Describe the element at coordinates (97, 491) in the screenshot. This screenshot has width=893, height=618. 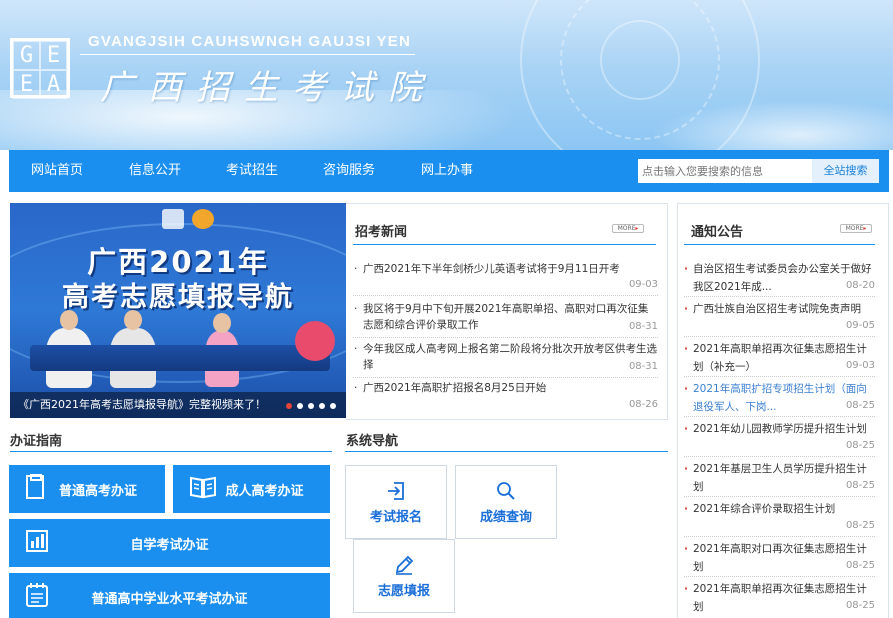
I see `guide-button-label: 普通高考办证` at that location.